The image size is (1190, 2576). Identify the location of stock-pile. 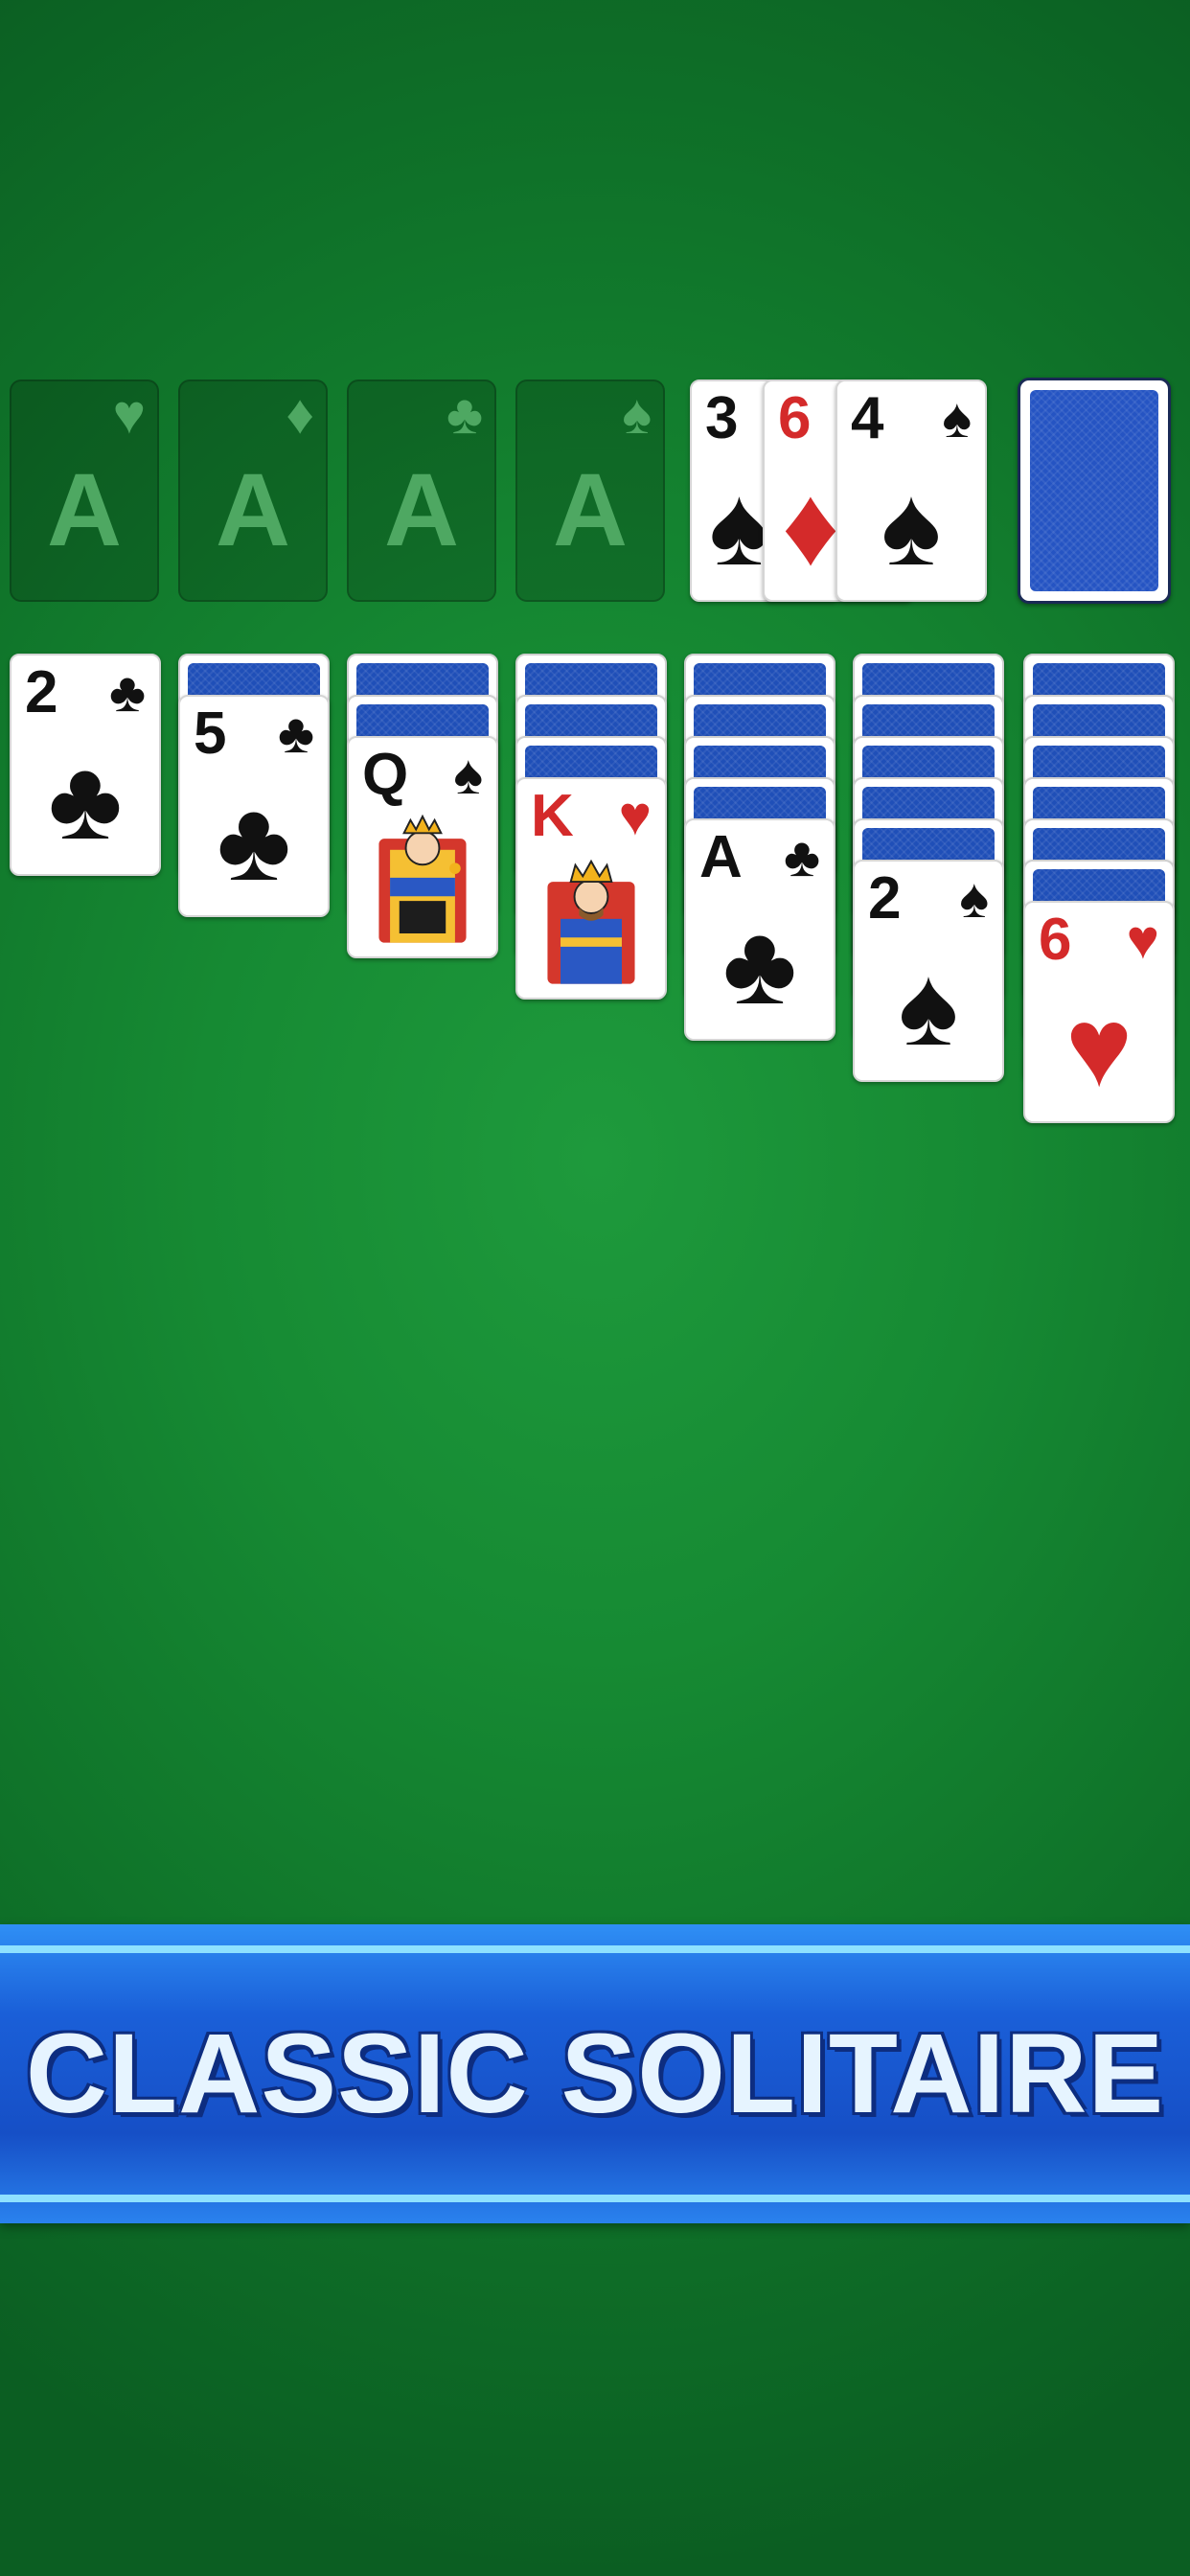
(1095, 491).